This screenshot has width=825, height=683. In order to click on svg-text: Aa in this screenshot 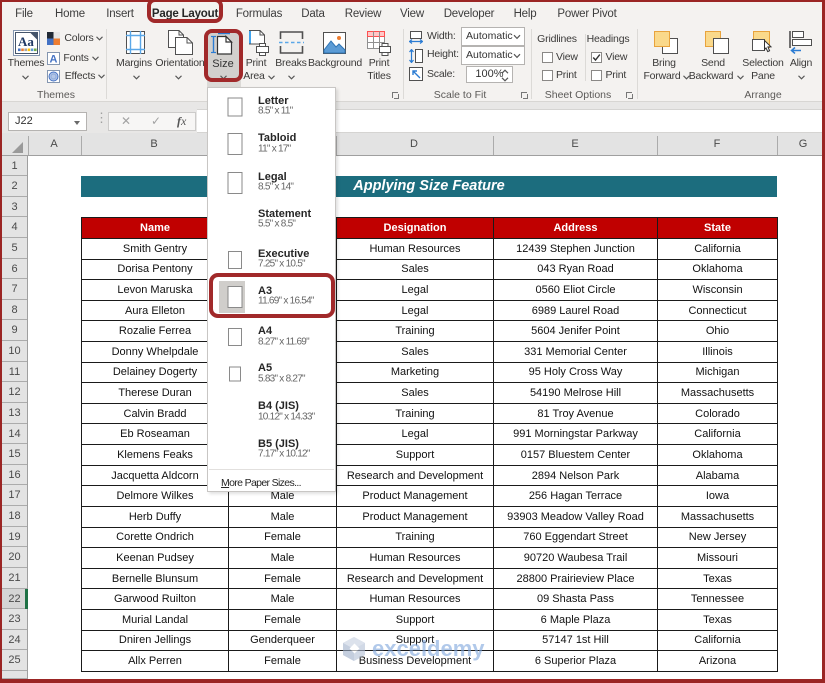, I will do `click(26, 41)`.